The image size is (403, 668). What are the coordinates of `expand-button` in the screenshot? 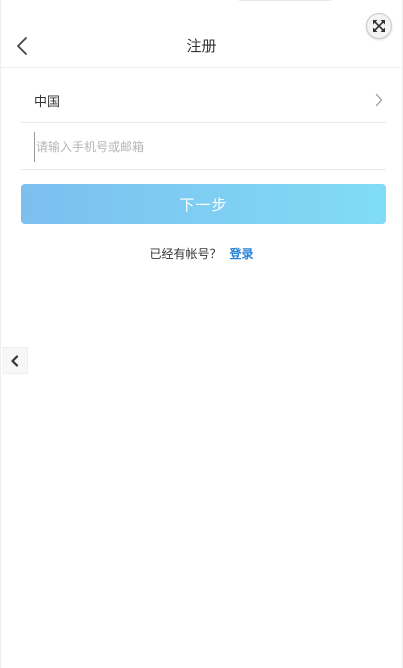 It's located at (379, 26).